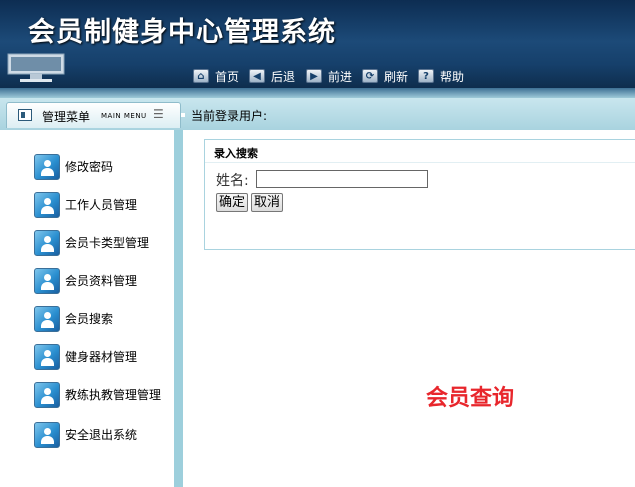 This screenshot has width=635, height=487. I want to click on sidebar-item-change-password: 修改密码, so click(104, 167).